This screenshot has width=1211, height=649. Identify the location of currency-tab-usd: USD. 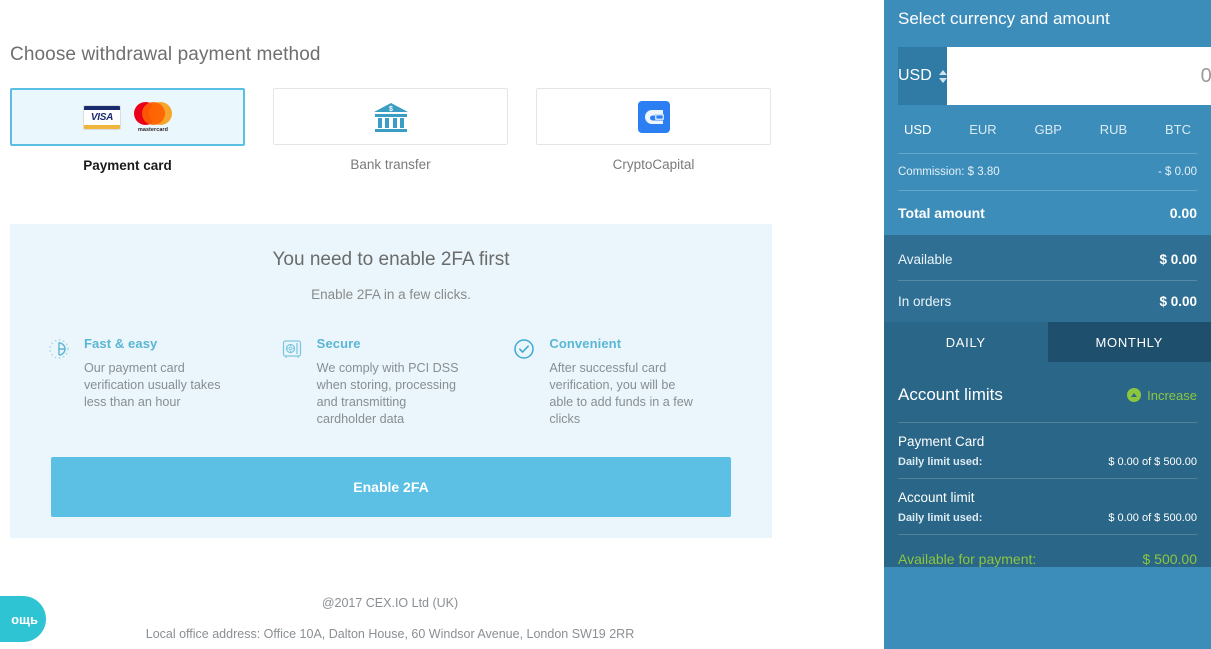
(917, 129).